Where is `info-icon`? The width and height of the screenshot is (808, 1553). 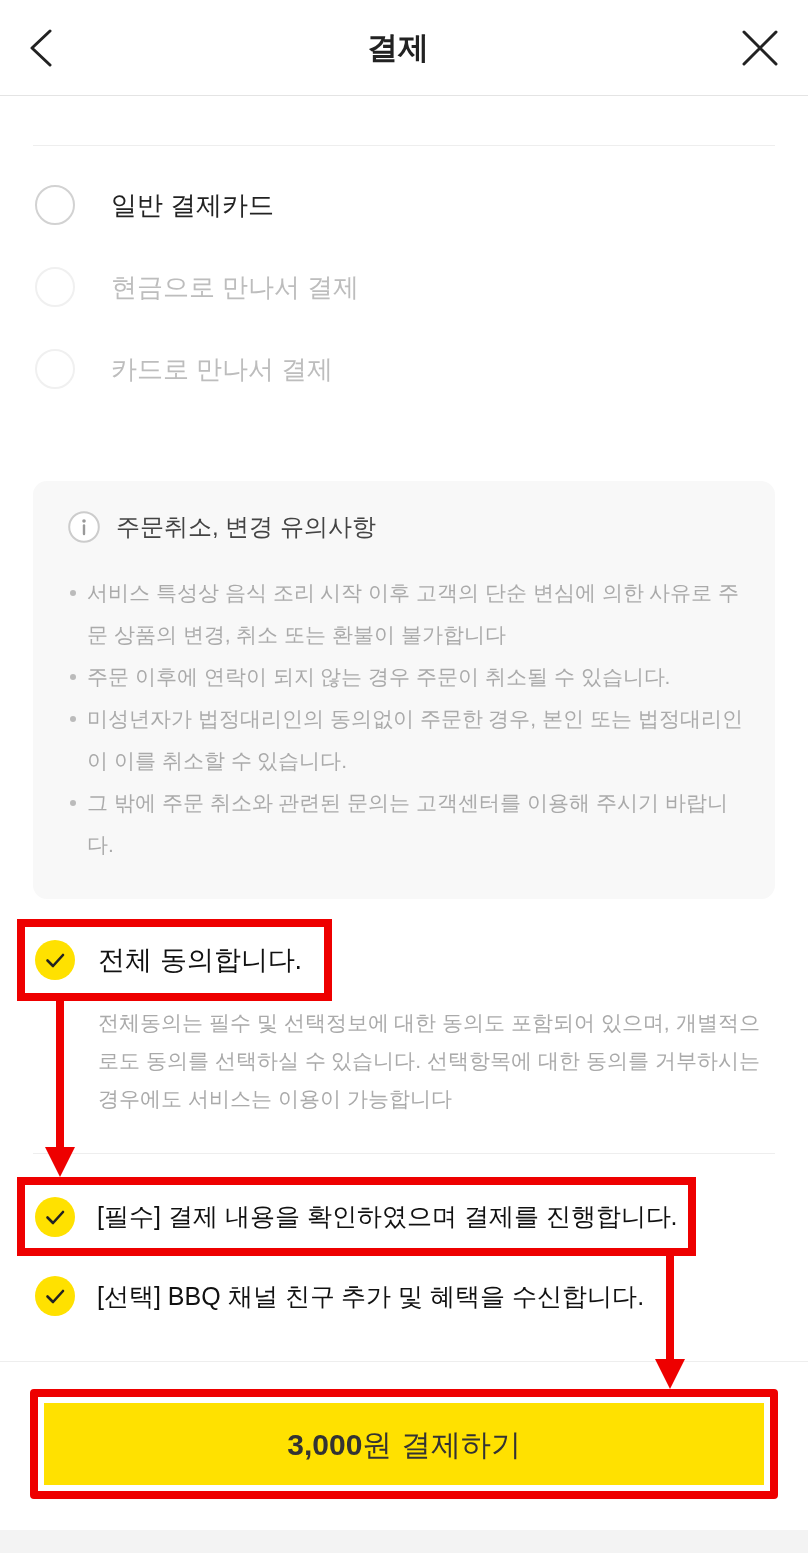
info-icon is located at coordinates (84, 527).